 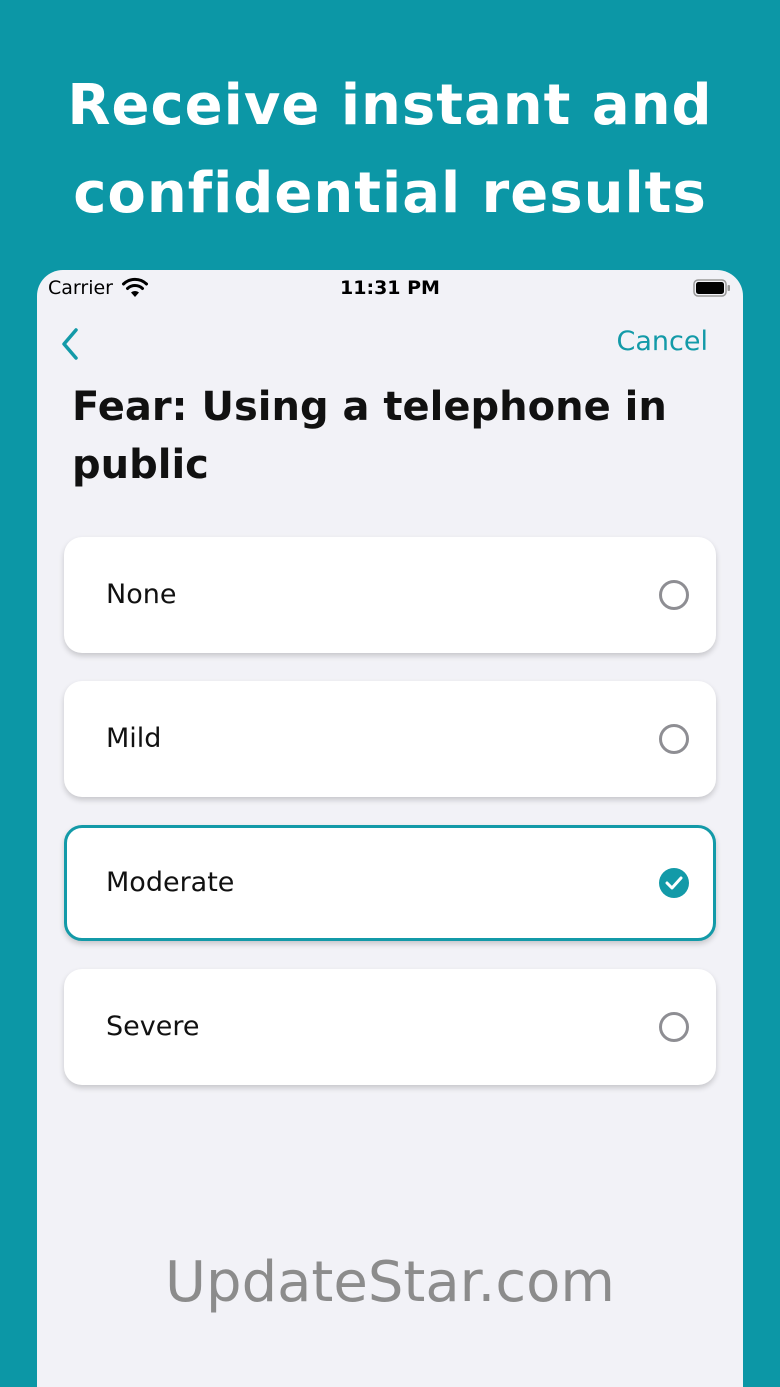 I want to click on battery-icon, so click(x=711, y=288).